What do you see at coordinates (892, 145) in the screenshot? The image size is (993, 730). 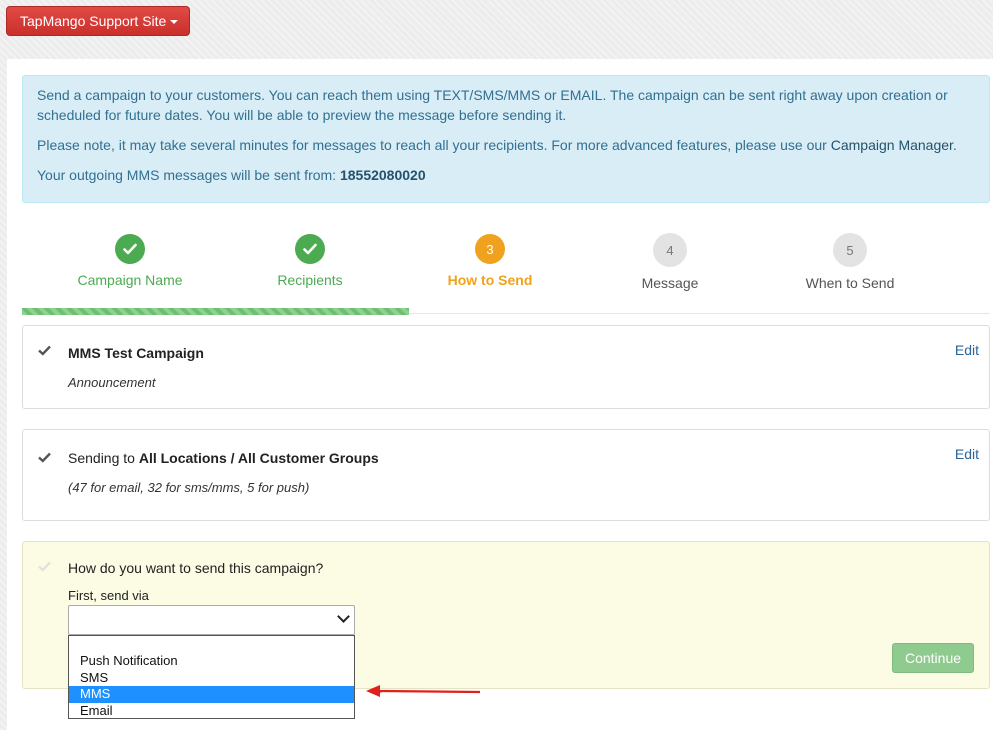 I see `campaign-manager-link: Campaign Manager` at bounding box center [892, 145].